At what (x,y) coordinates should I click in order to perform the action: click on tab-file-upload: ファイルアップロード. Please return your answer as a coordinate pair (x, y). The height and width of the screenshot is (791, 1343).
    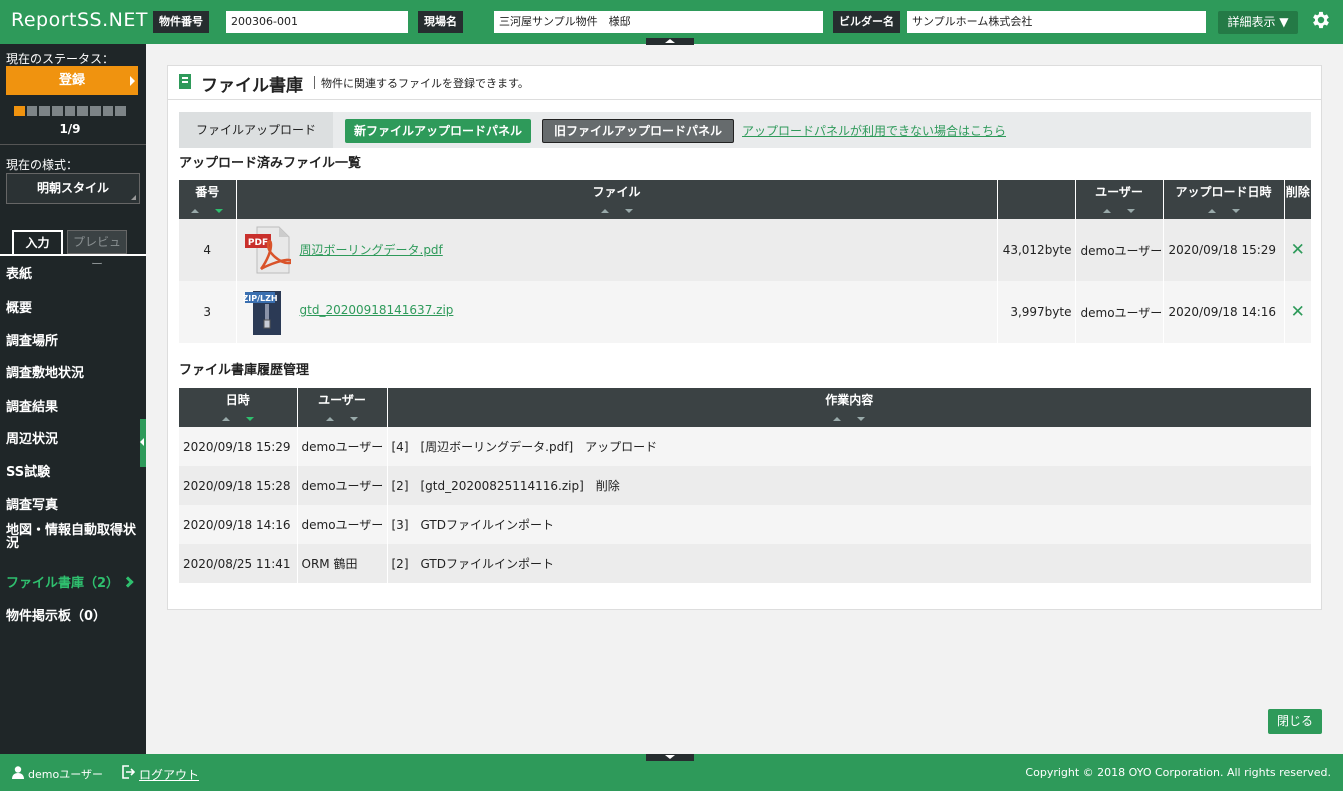
    Looking at the image, I should click on (256, 130).